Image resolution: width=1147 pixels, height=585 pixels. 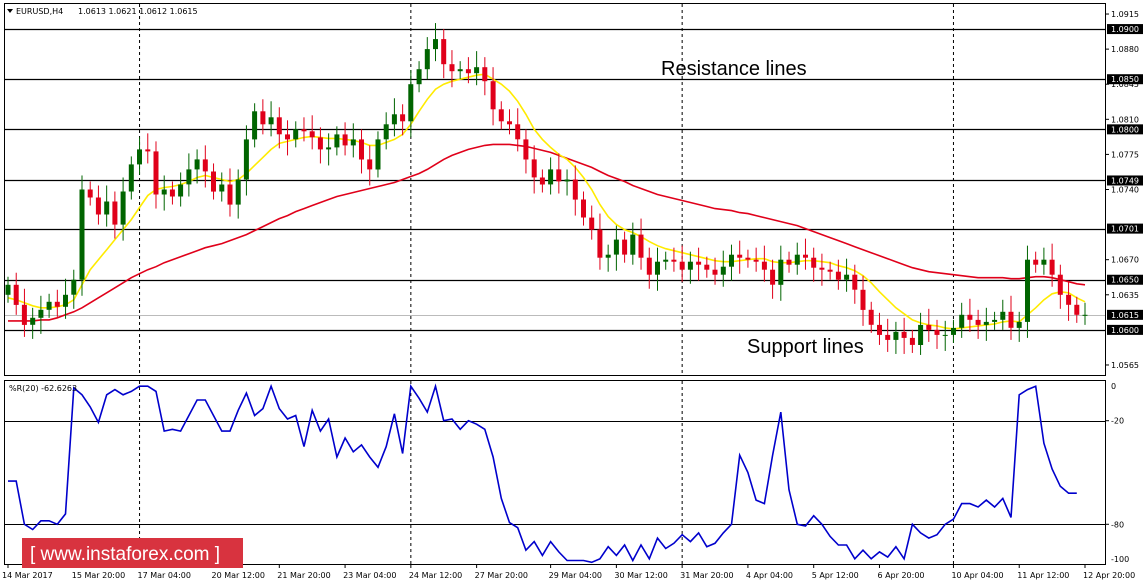 I want to click on time-tick-label: 4 Apr 04:00, so click(x=769, y=575).